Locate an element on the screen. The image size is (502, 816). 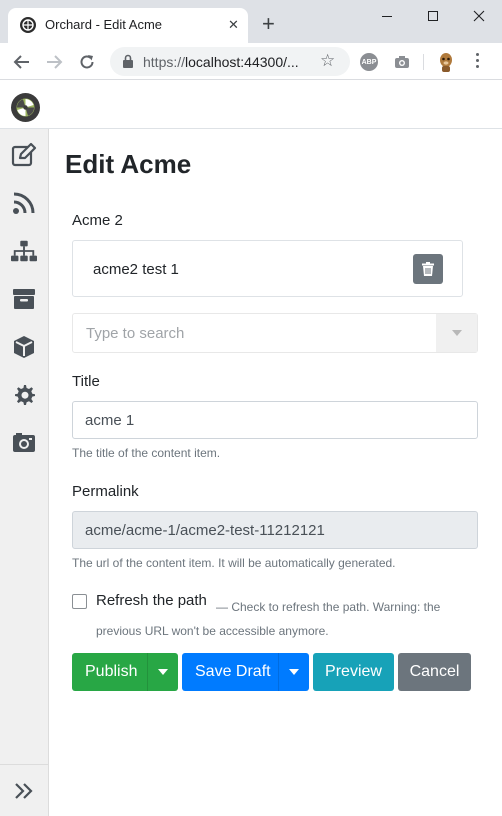
publish-dropdown-toggle is located at coordinates (162, 672).